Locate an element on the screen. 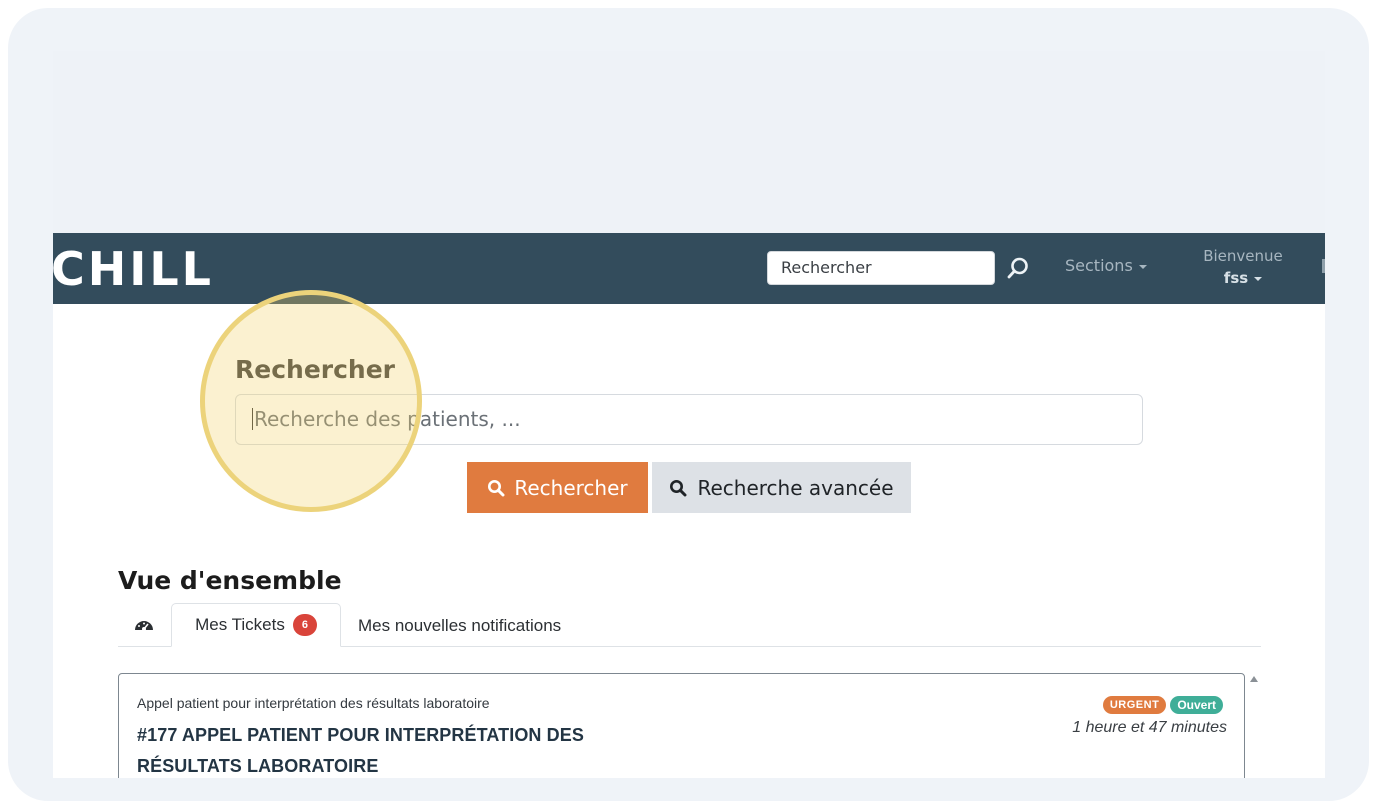 The image size is (1377, 809). user-name: fss is located at coordinates (1236, 278).